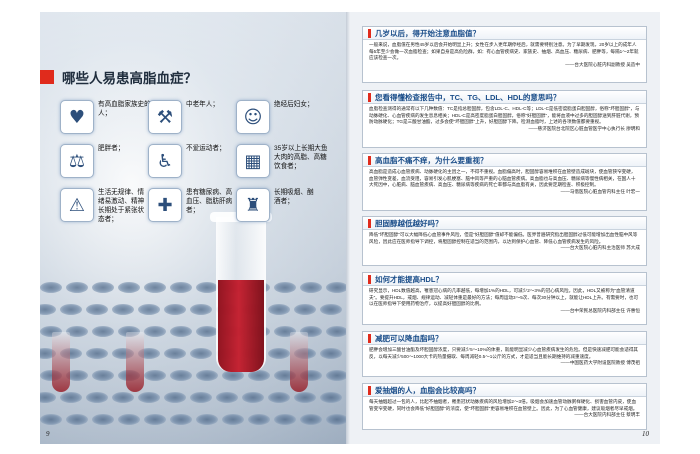 The image size is (700, 454). What do you see at coordinates (468, 97) in the screenshot?
I see `section-heading-text: 您看得懂检查报告中，TC、TG、LDL、HDL的意思吗？` at bounding box center [468, 97].